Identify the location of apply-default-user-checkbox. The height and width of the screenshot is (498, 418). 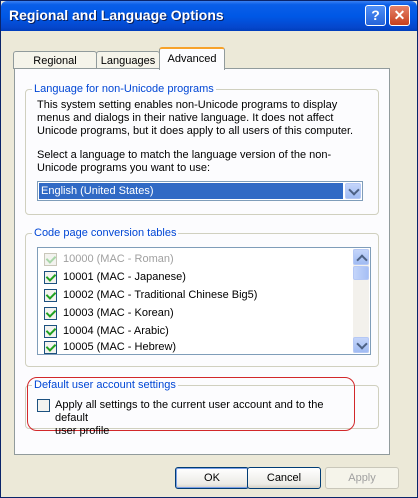
(43, 405).